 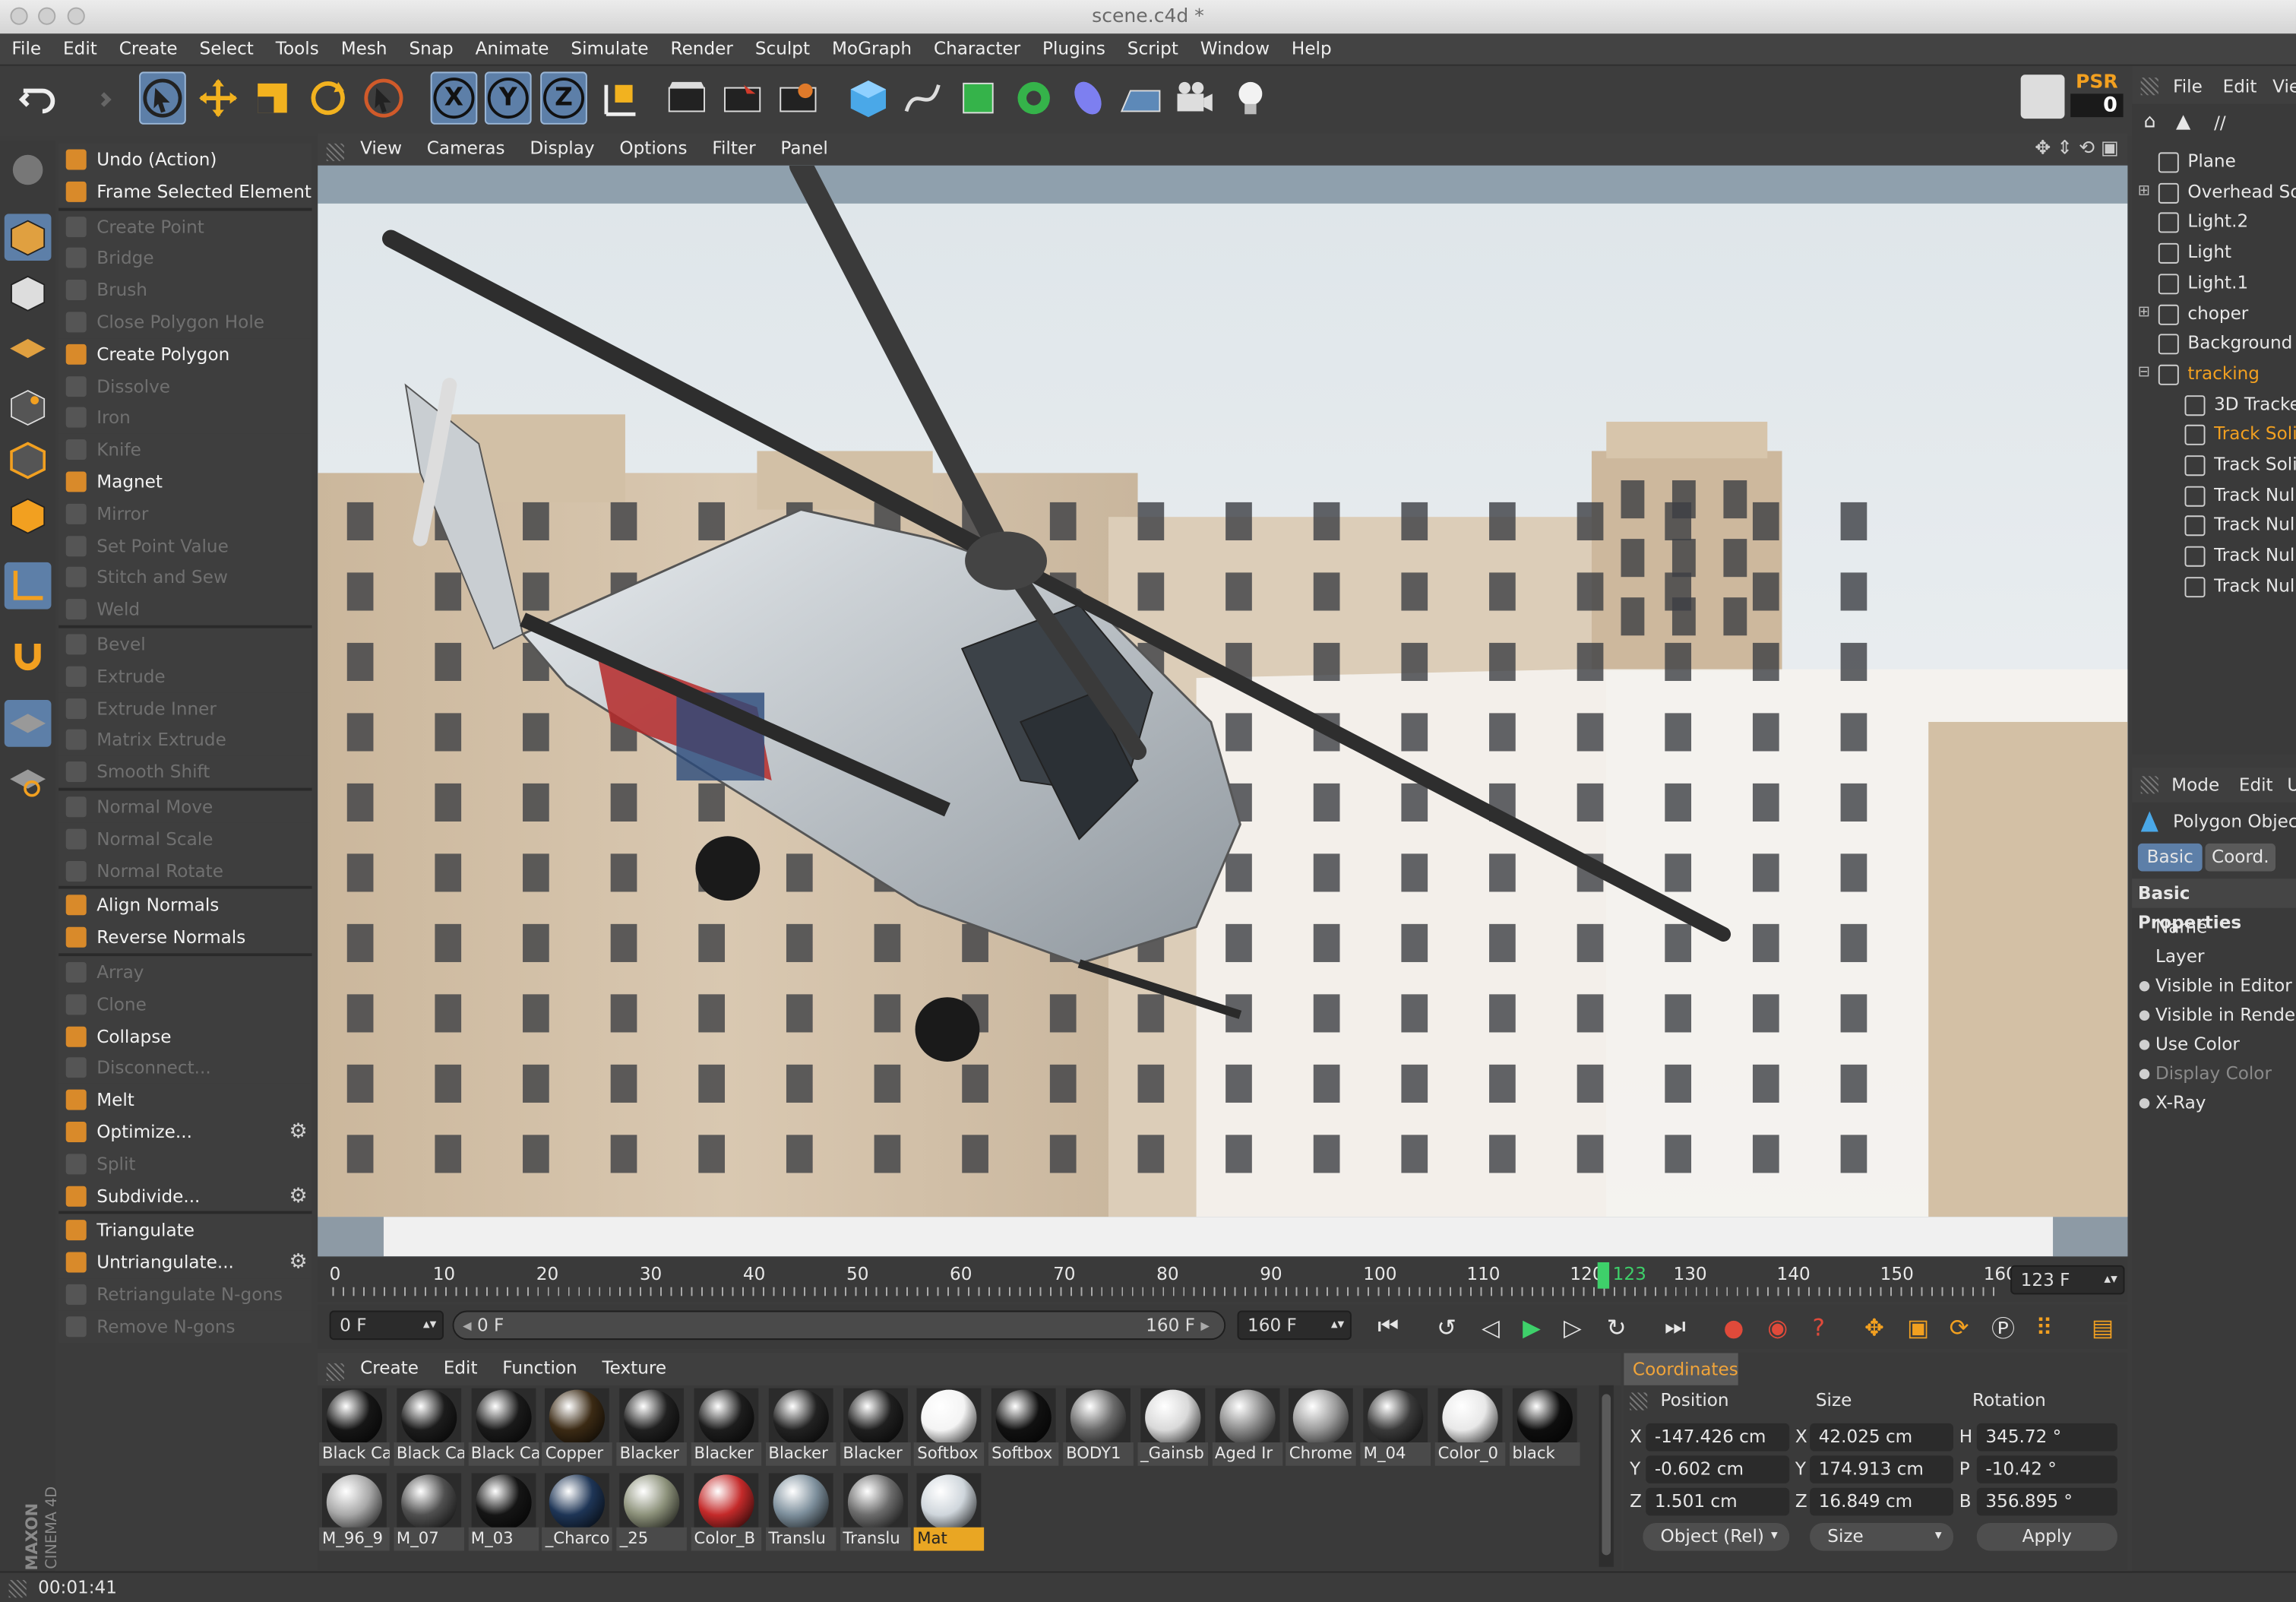 What do you see at coordinates (429, 1512) in the screenshot?
I see `material-swatch: M_07` at bounding box center [429, 1512].